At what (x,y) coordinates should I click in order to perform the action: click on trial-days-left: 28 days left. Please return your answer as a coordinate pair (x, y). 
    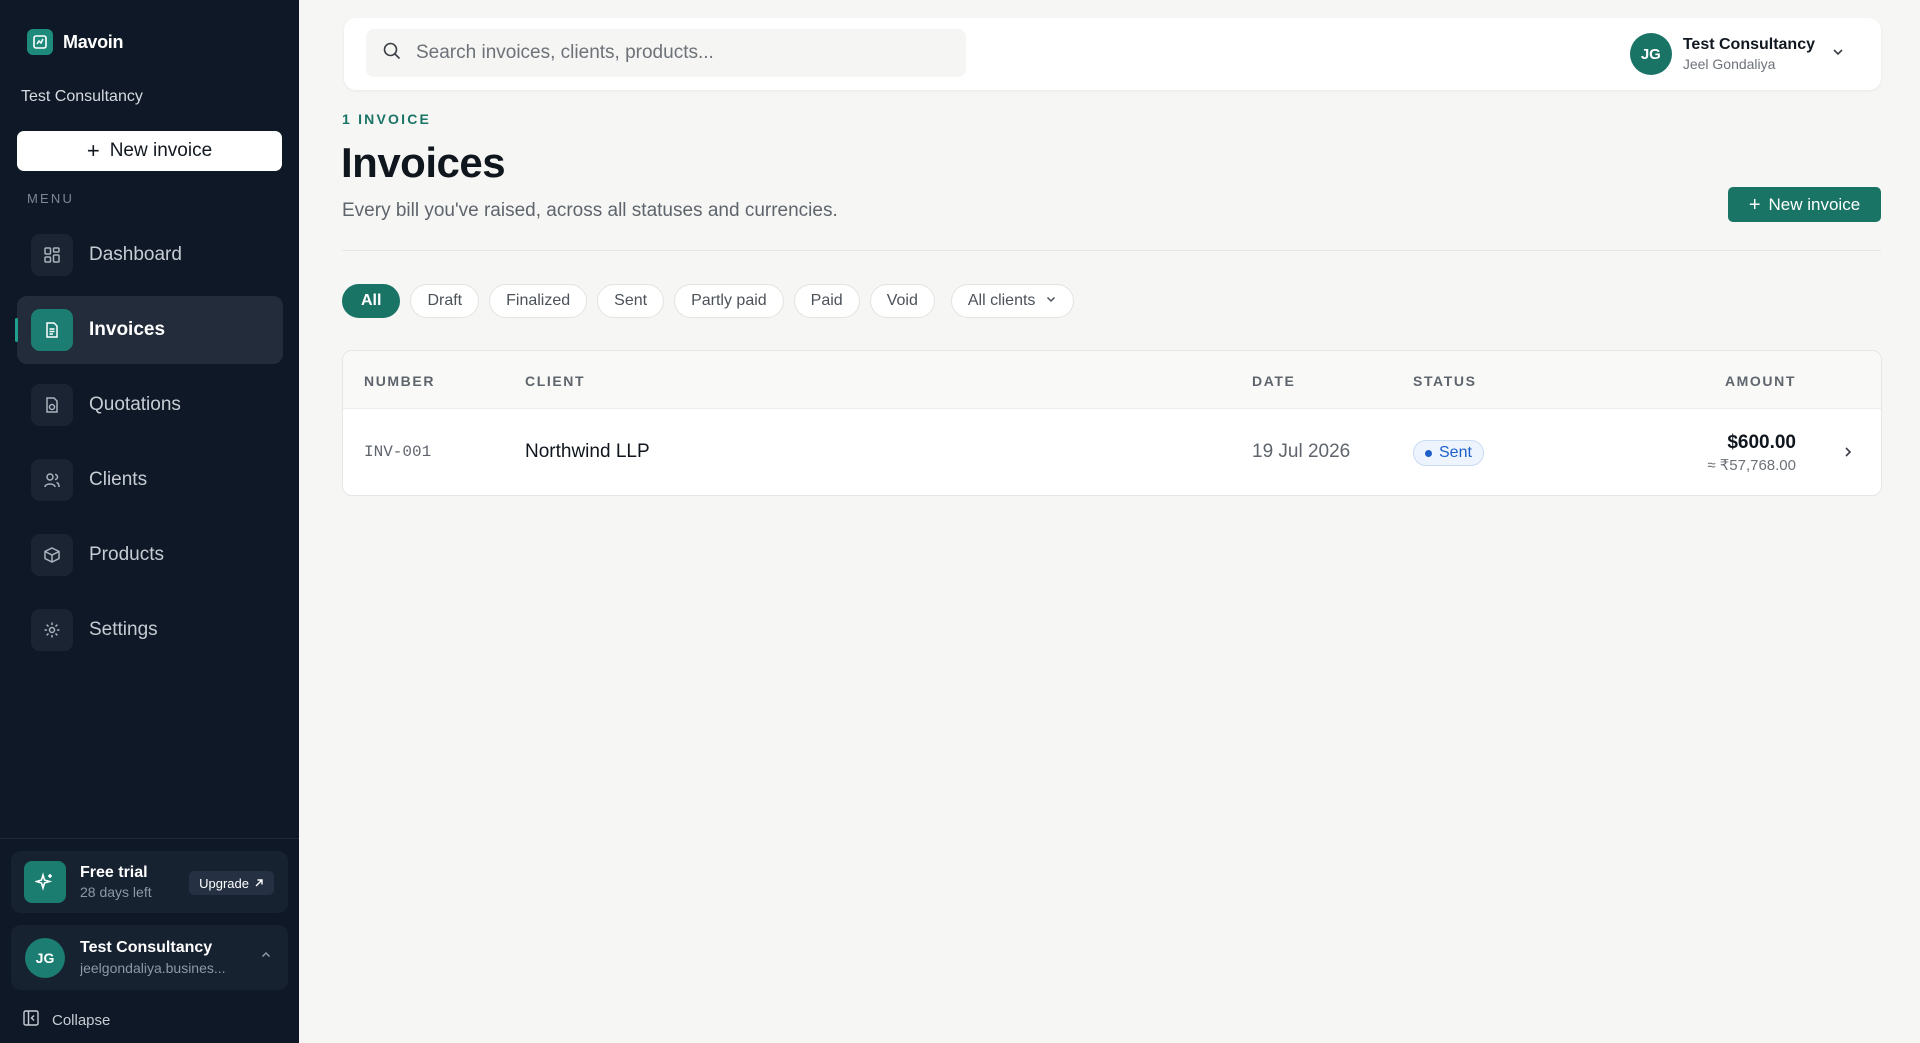
    Looking at the image, I should click on (116, 892).